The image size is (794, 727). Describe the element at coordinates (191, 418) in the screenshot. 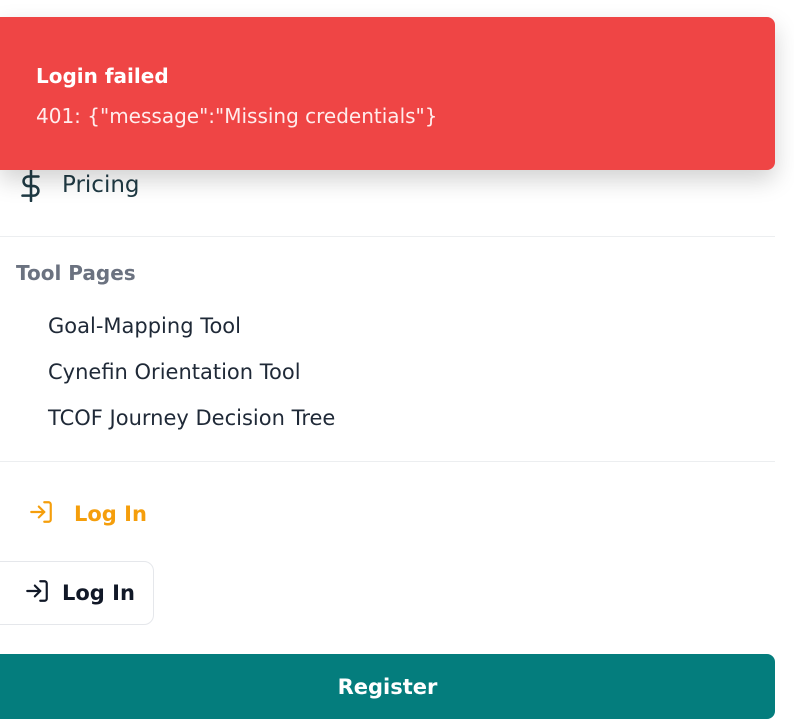

I see `tool-link-tcof-journey: TCOF Journey Decision Tree` at that location.